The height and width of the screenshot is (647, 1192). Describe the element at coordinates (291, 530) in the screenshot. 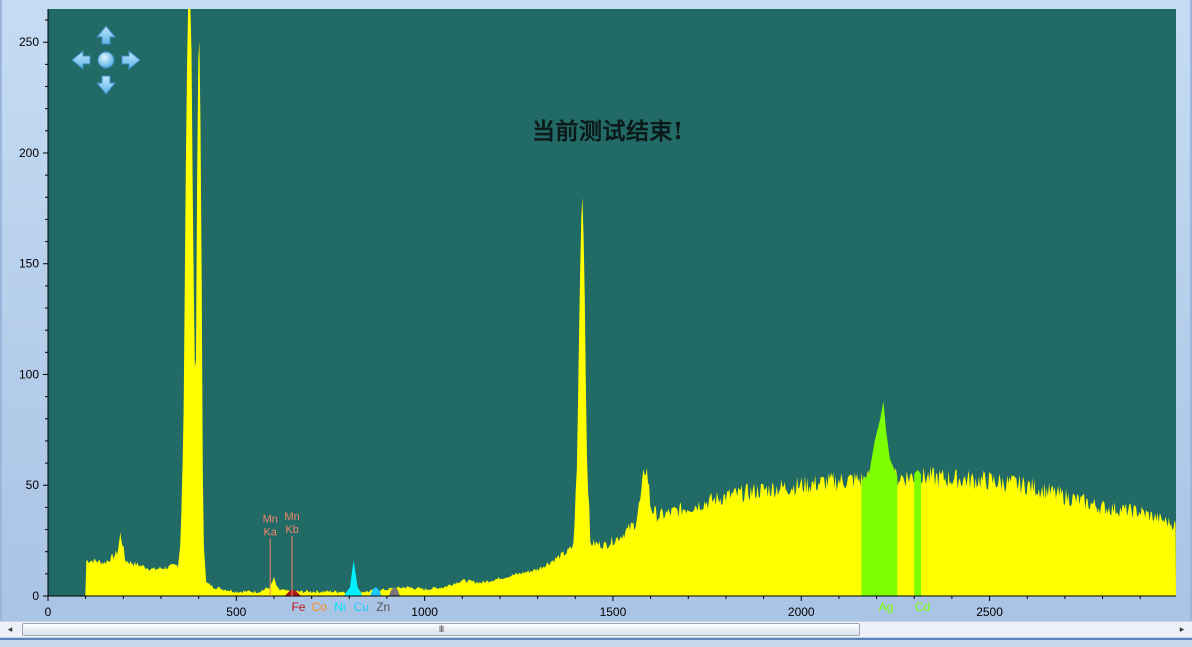

I see `annotation-label: Kb` at that location.